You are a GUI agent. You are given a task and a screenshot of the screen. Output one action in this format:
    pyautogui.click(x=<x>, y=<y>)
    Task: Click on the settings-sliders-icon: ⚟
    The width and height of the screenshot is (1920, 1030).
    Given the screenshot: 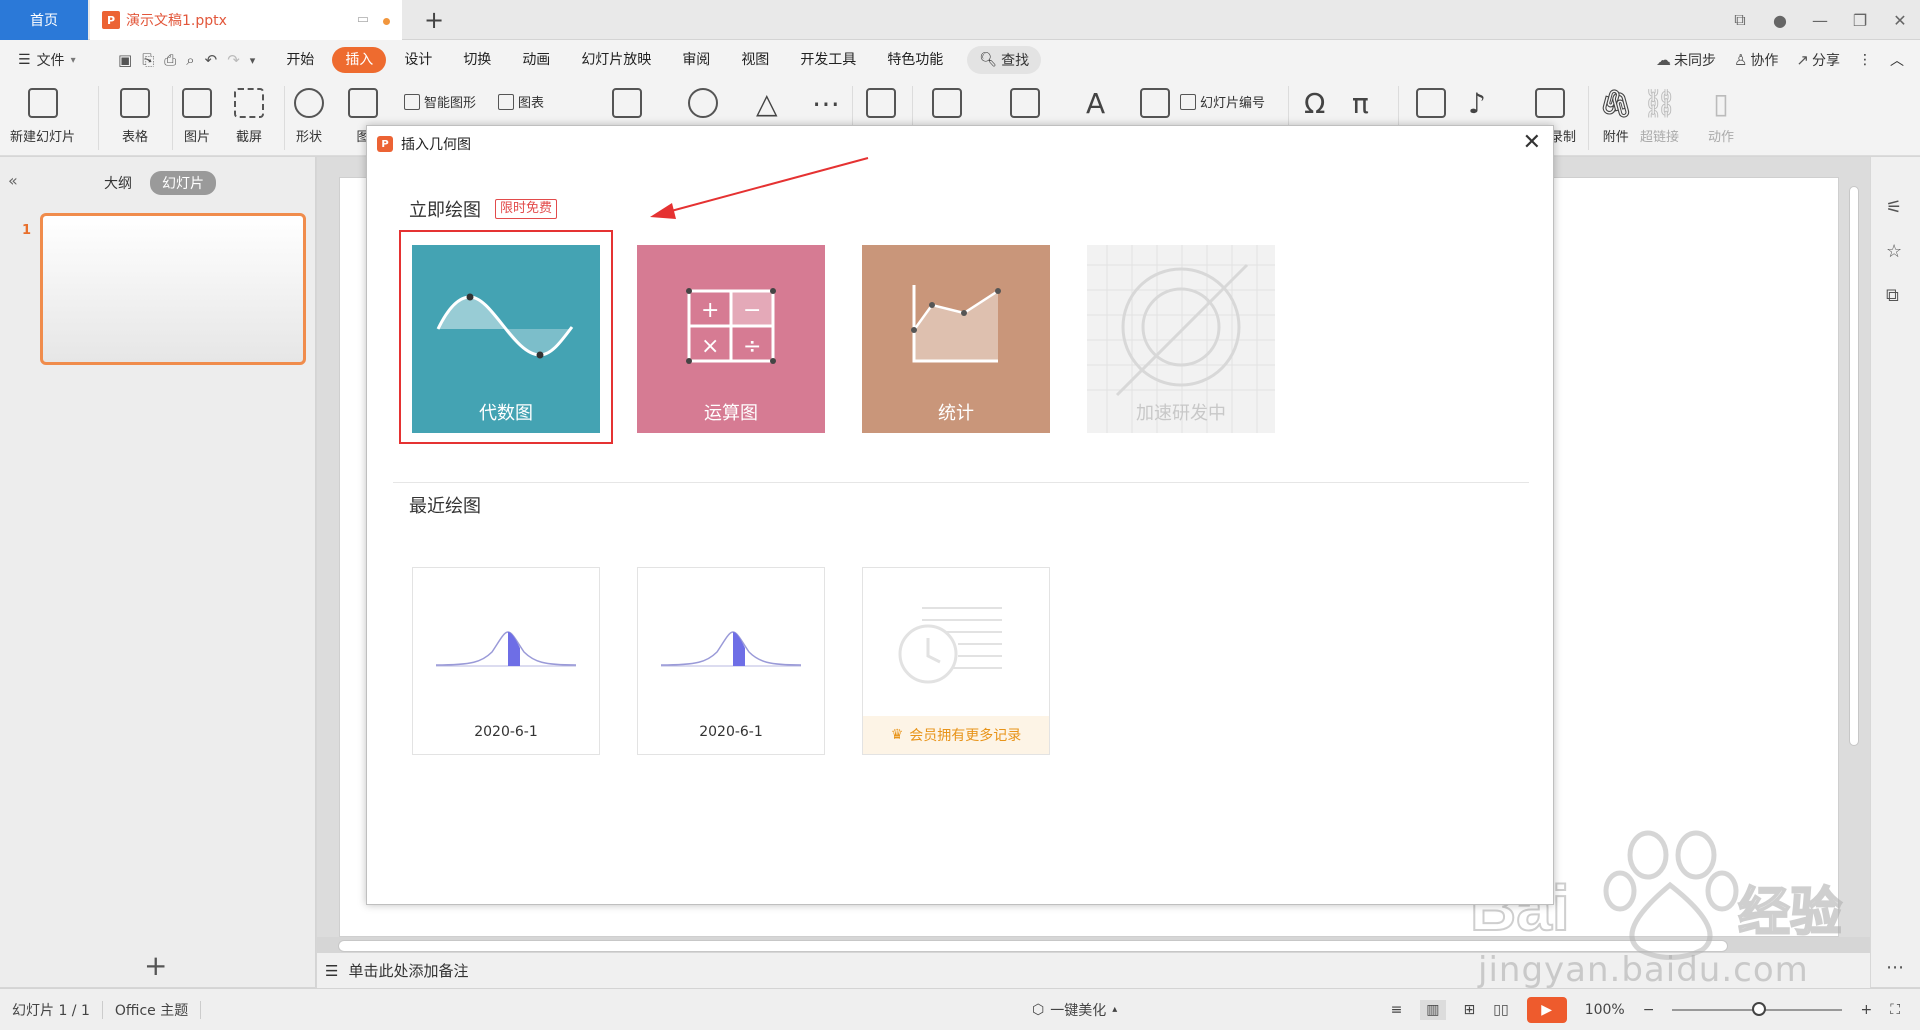 What is the action you would take?
    pyautogui.click(x=1894, y=207)
    